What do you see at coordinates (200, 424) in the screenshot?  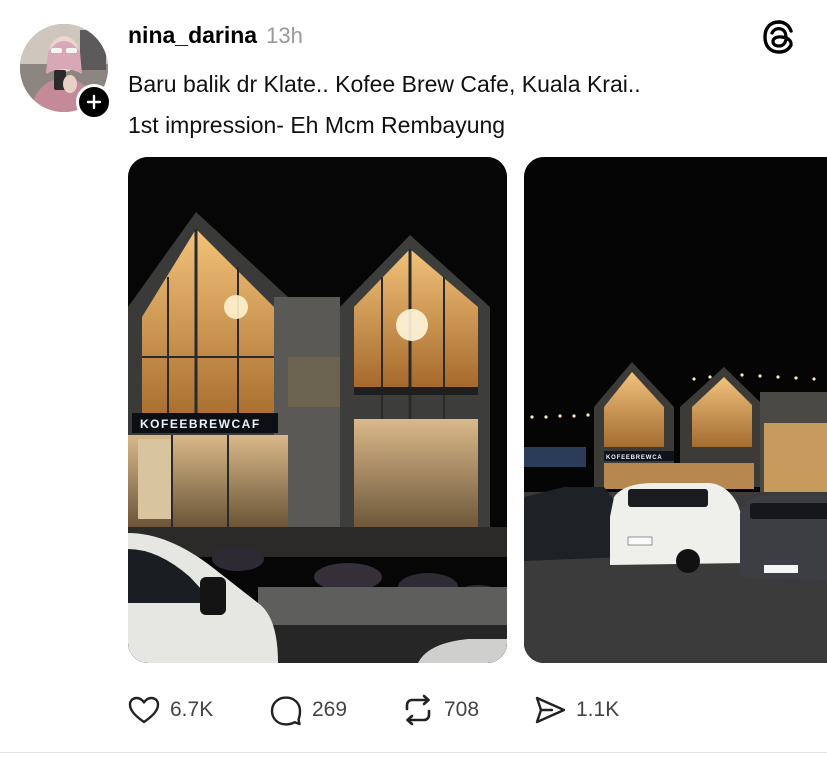 I see `cafe-sign-text: KOFEEBREWCAF` at bounding box center [200, 424].